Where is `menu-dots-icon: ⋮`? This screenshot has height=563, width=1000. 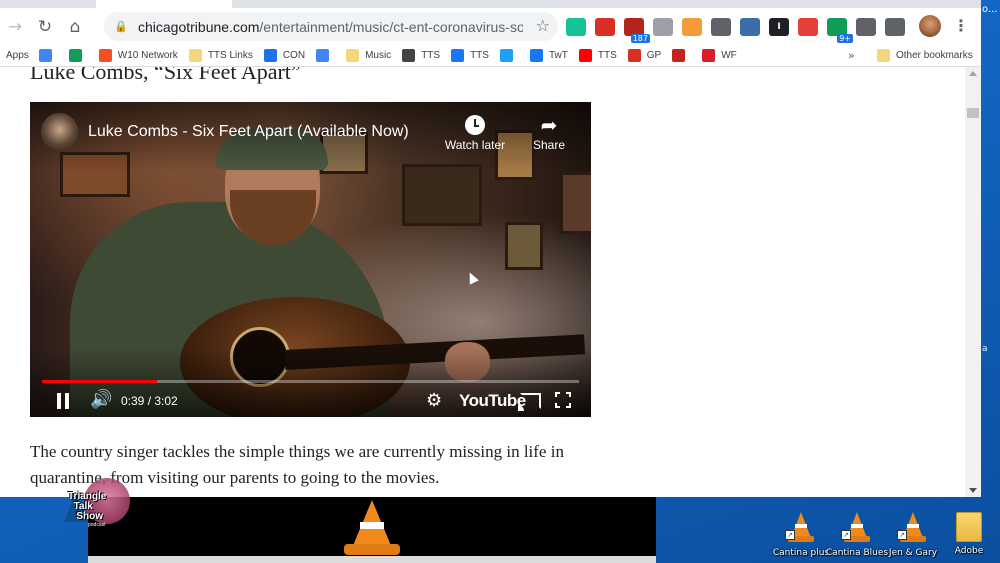 menu-dots-icon: ⋮ is located at coordinates (961, 25).